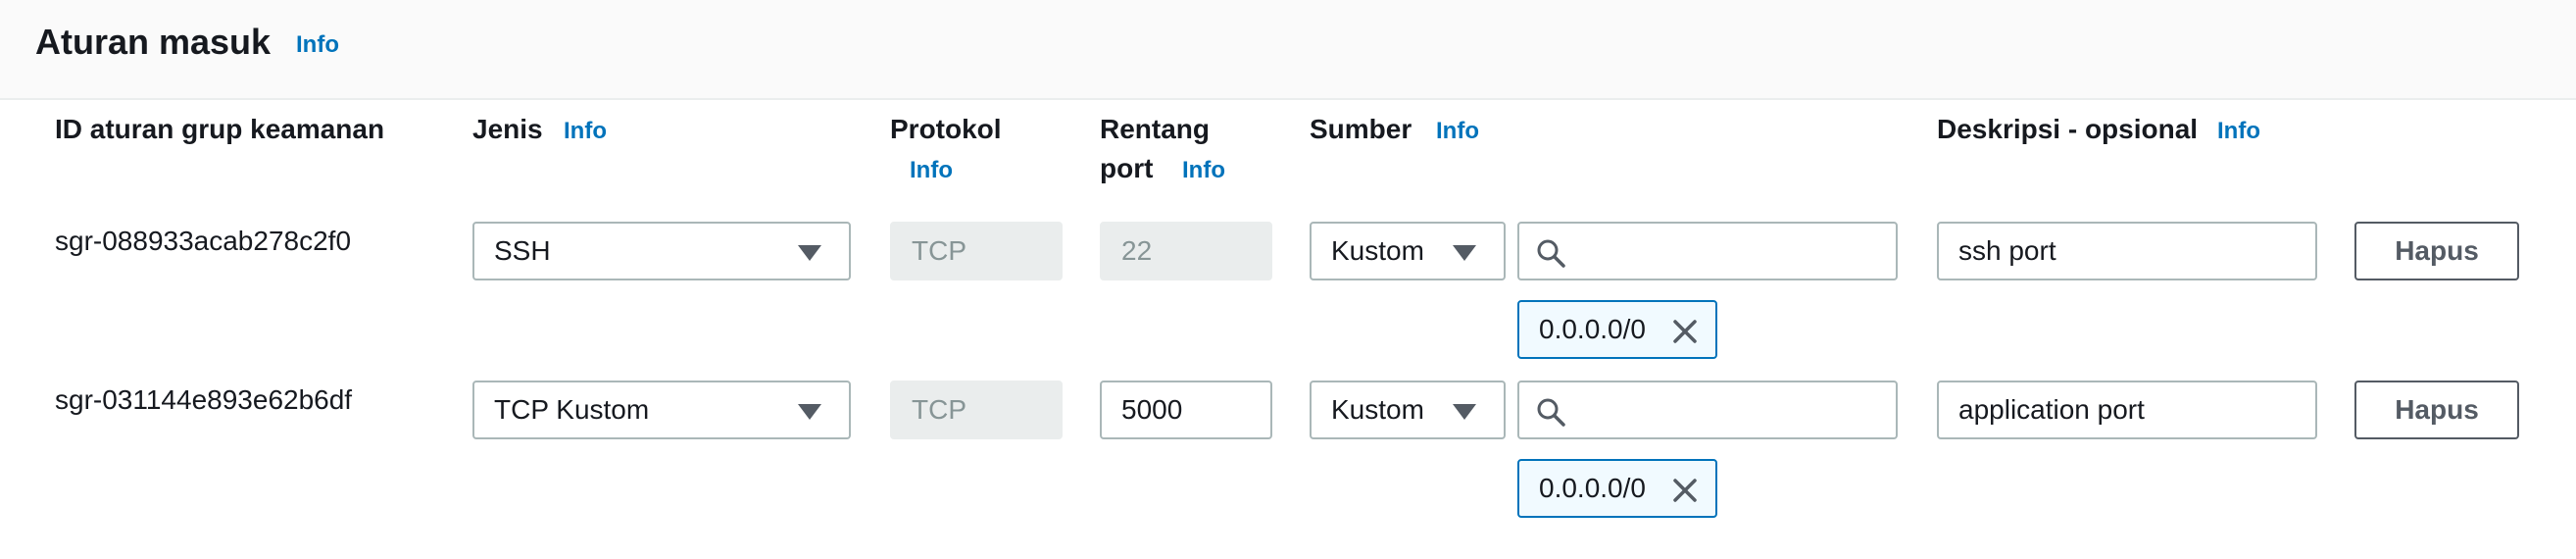  What do you see at coordinates (661, 410) in the screenshot?
I see `type-select: TCP Kustom` at bounding box center [661, 410].